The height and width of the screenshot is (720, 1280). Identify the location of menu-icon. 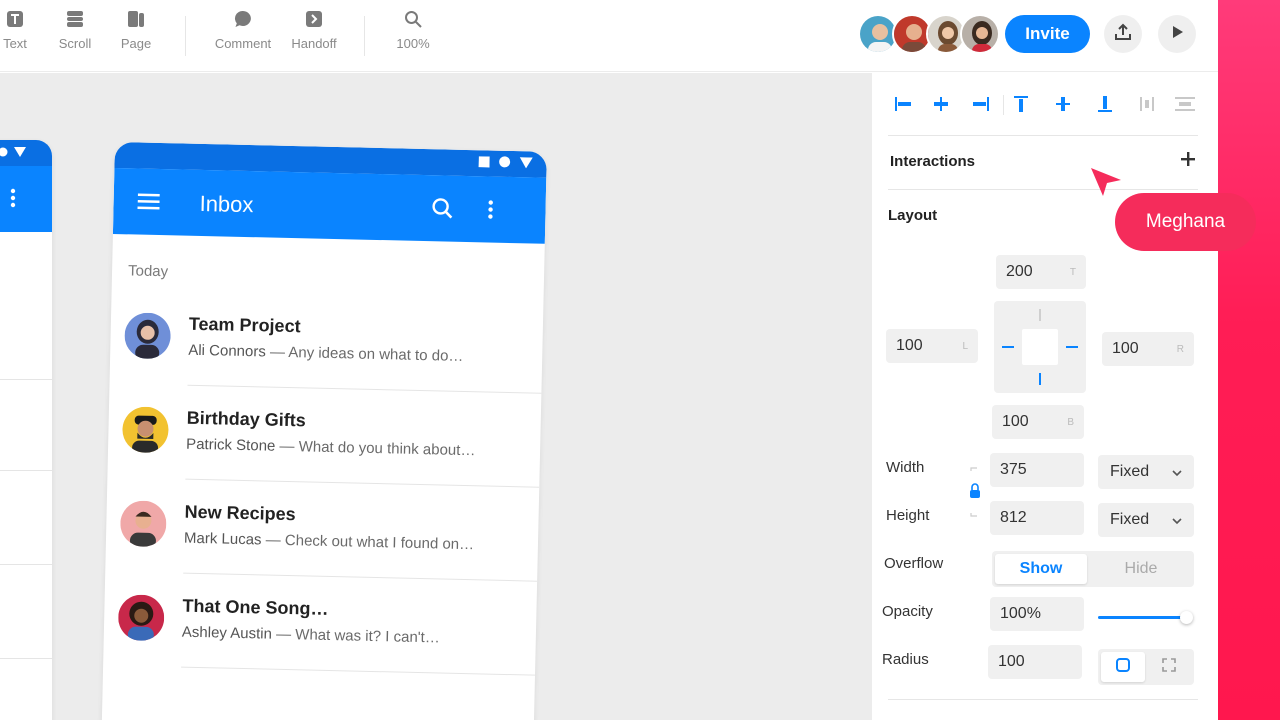
(148, 204).